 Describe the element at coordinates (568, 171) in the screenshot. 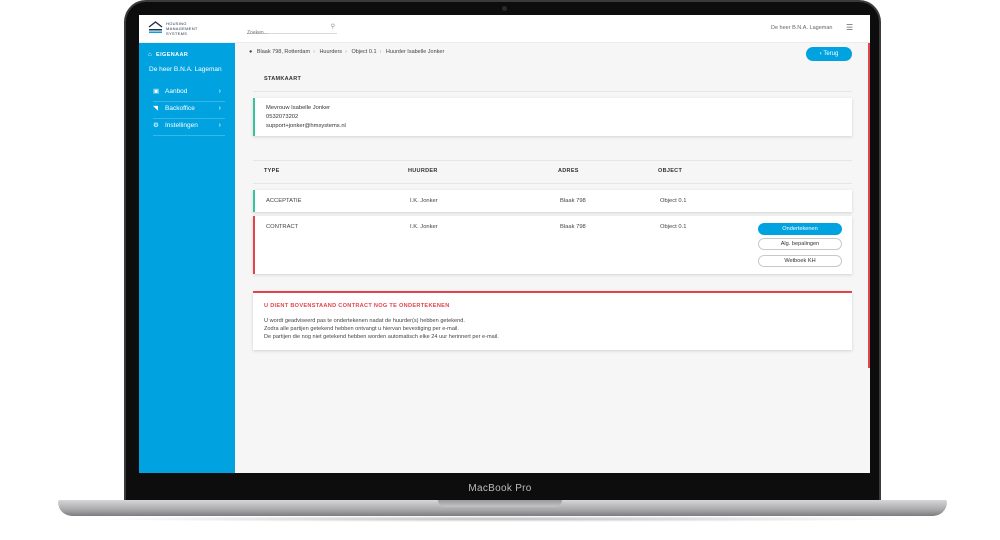

I see `column-header-address: ADRES` at that location.